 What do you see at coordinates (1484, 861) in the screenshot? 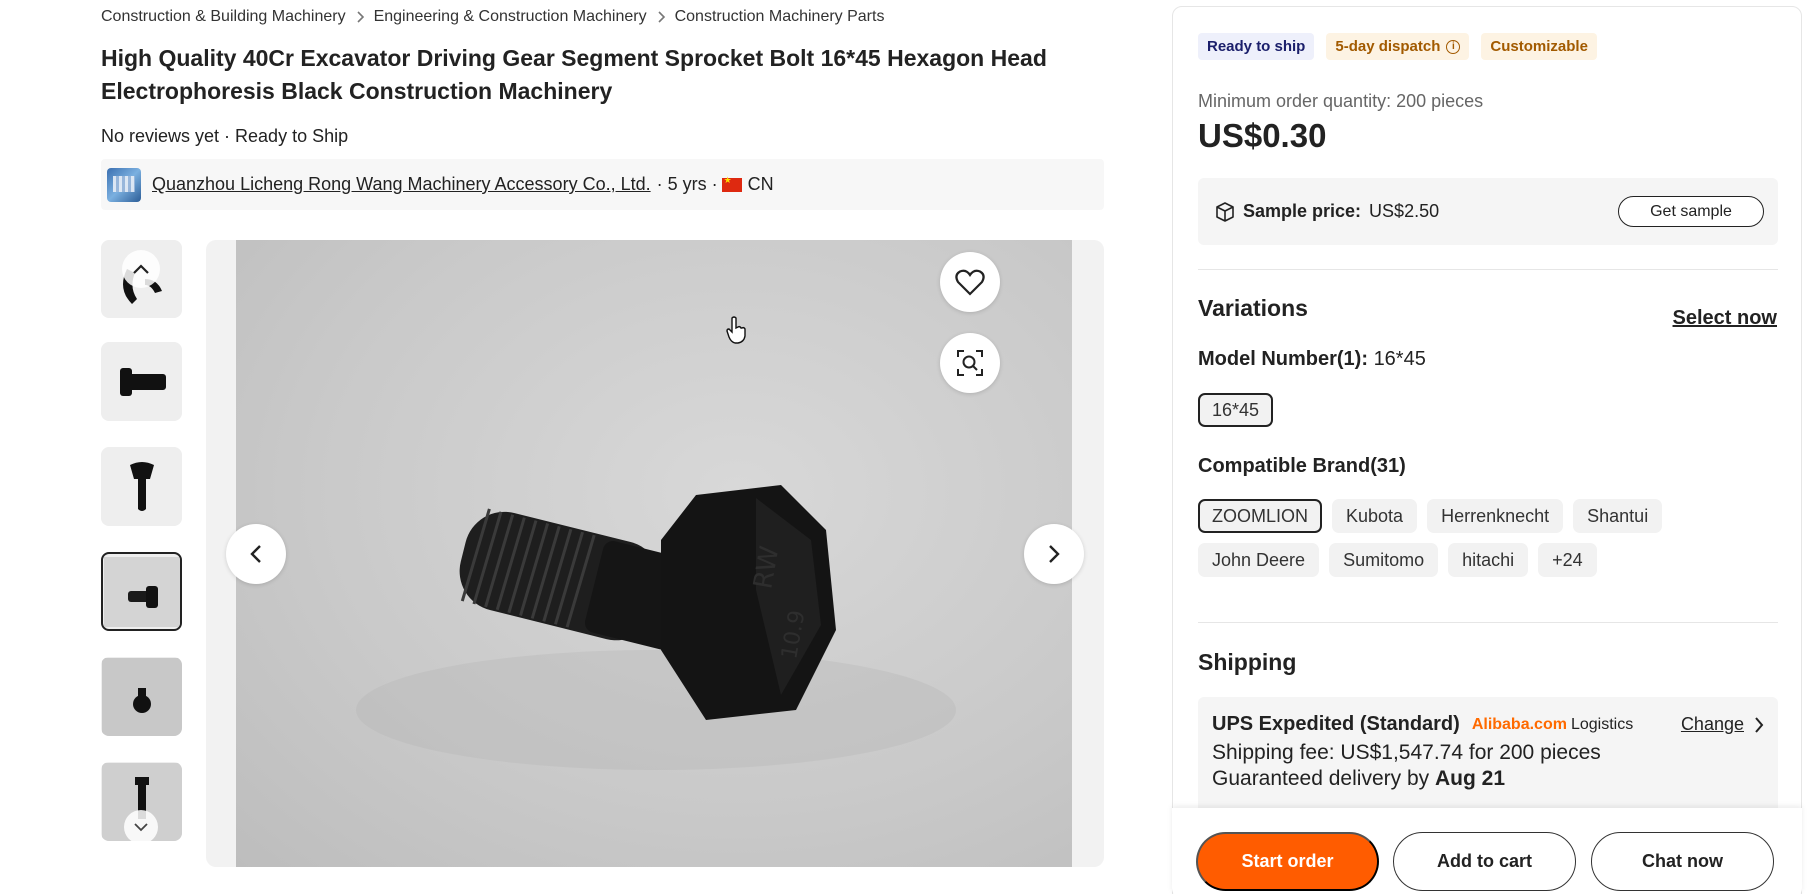
I see `add-to-cart-button: Add to cart` at bounding box center [1484, 861].